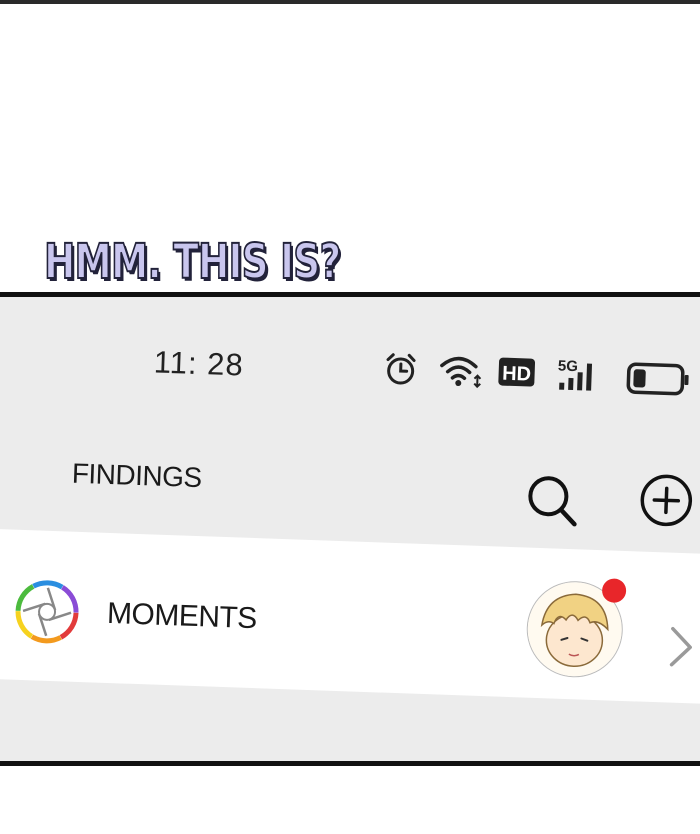 The width and height of the screenshot is (700, 834). I want to click on add-icon, so click(666, 500).